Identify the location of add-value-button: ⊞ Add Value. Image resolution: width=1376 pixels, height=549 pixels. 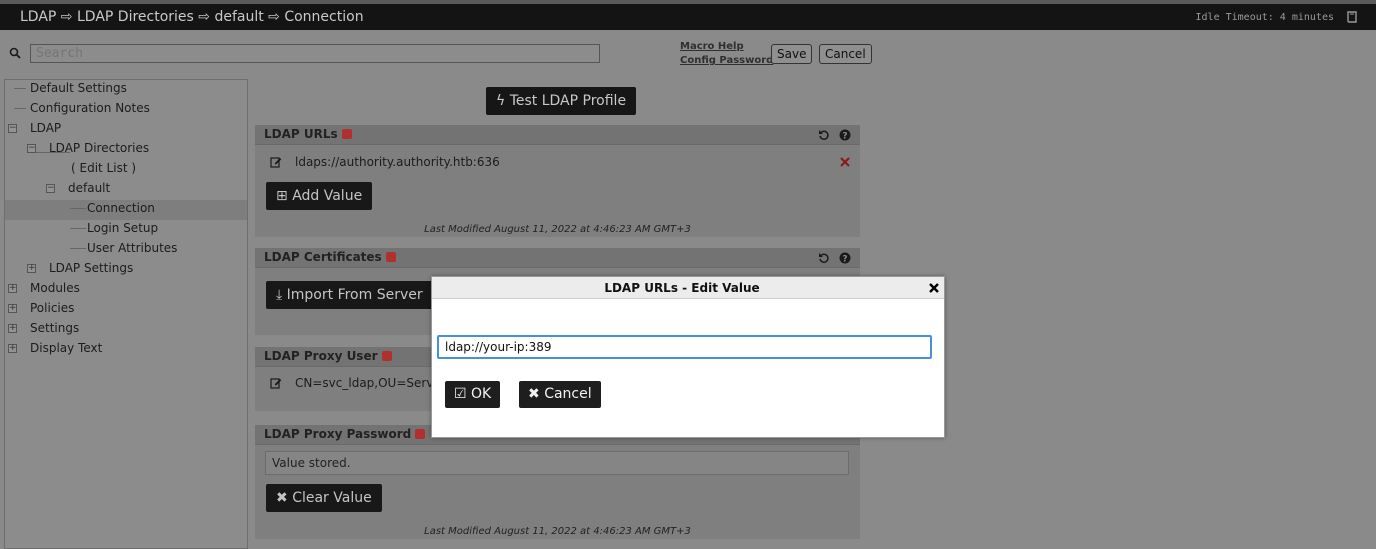
(319, 196).